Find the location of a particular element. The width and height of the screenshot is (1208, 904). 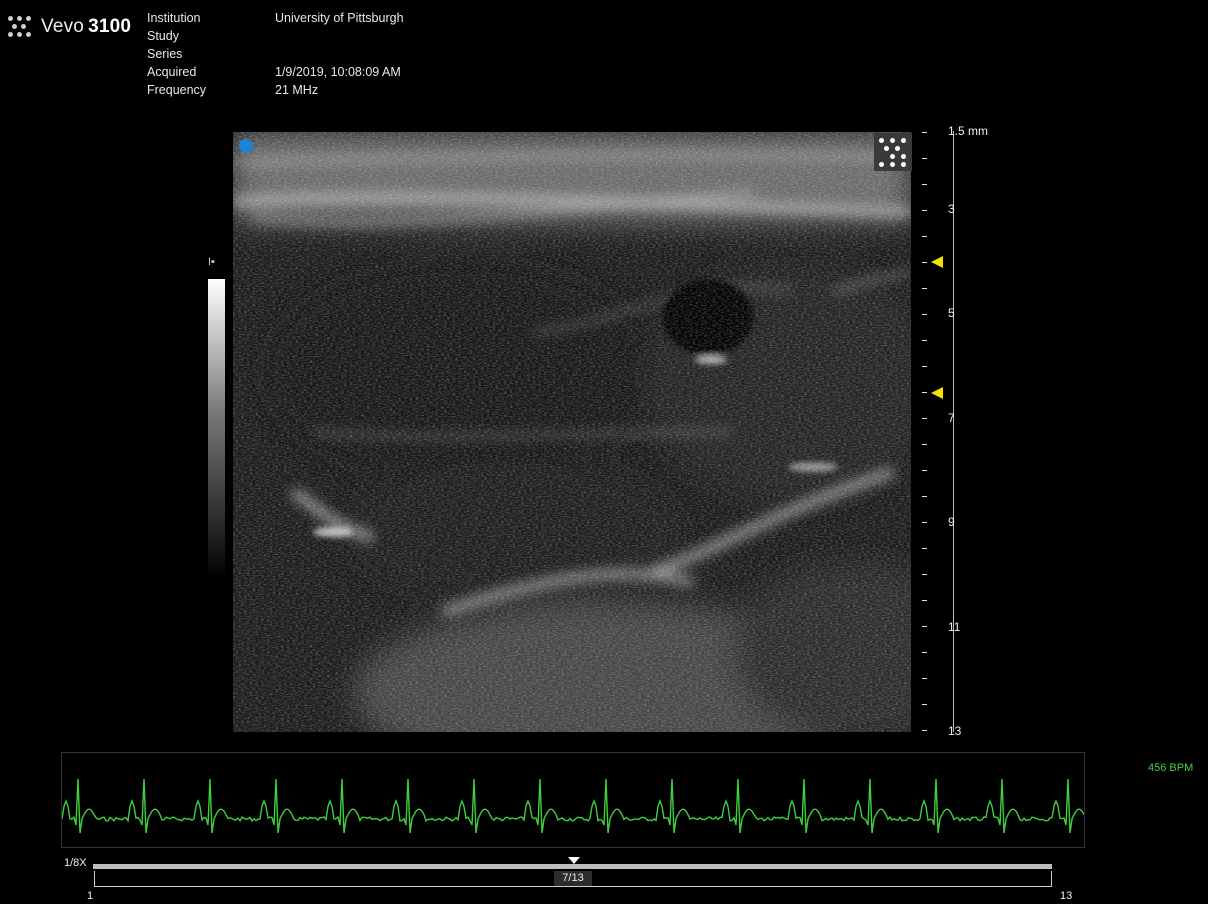

playback-track is located at coordinates (572, 866).